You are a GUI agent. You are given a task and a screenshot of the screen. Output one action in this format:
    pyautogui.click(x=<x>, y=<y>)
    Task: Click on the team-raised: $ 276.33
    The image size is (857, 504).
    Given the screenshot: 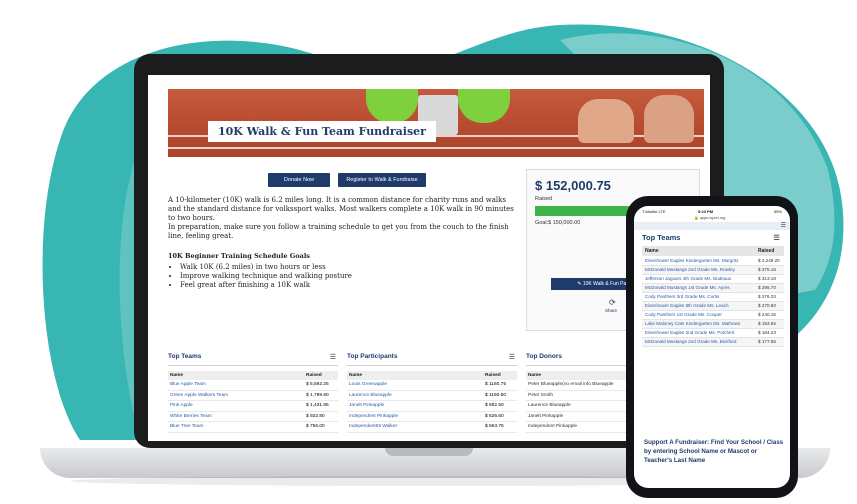 What is the action you would take?
    pyautogui.click(x=767, y=296)
    